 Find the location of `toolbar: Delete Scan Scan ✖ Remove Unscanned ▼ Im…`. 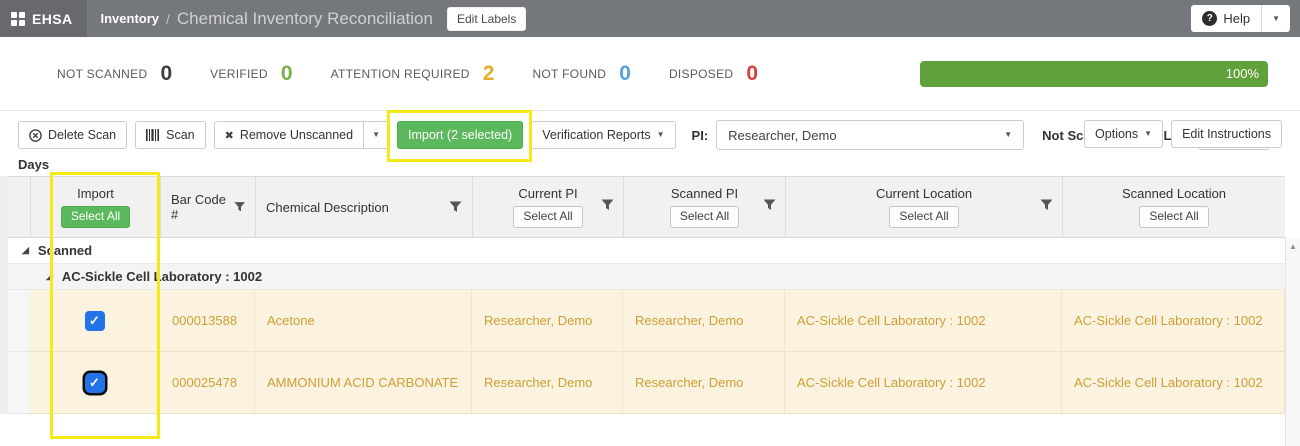

toolbar: Delete Scan Scan ✖ Remove Unscanned ▼ Im… is located at coordinates (650, 143).